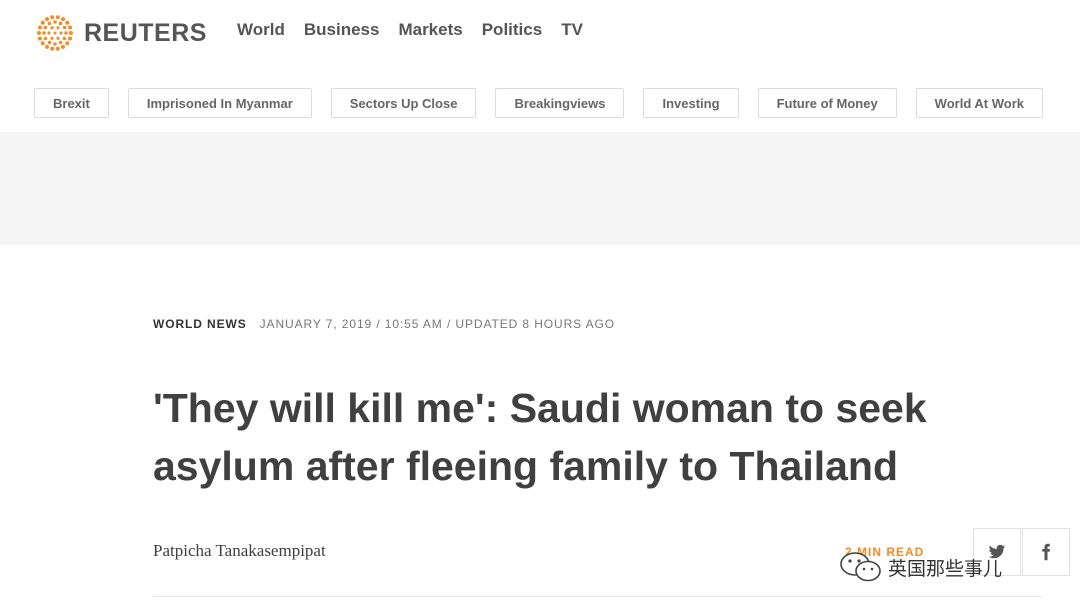 This screenshot has height=610, width=1080. I want to click on watermark-text: 英国那些事儿, so click(945, 569).